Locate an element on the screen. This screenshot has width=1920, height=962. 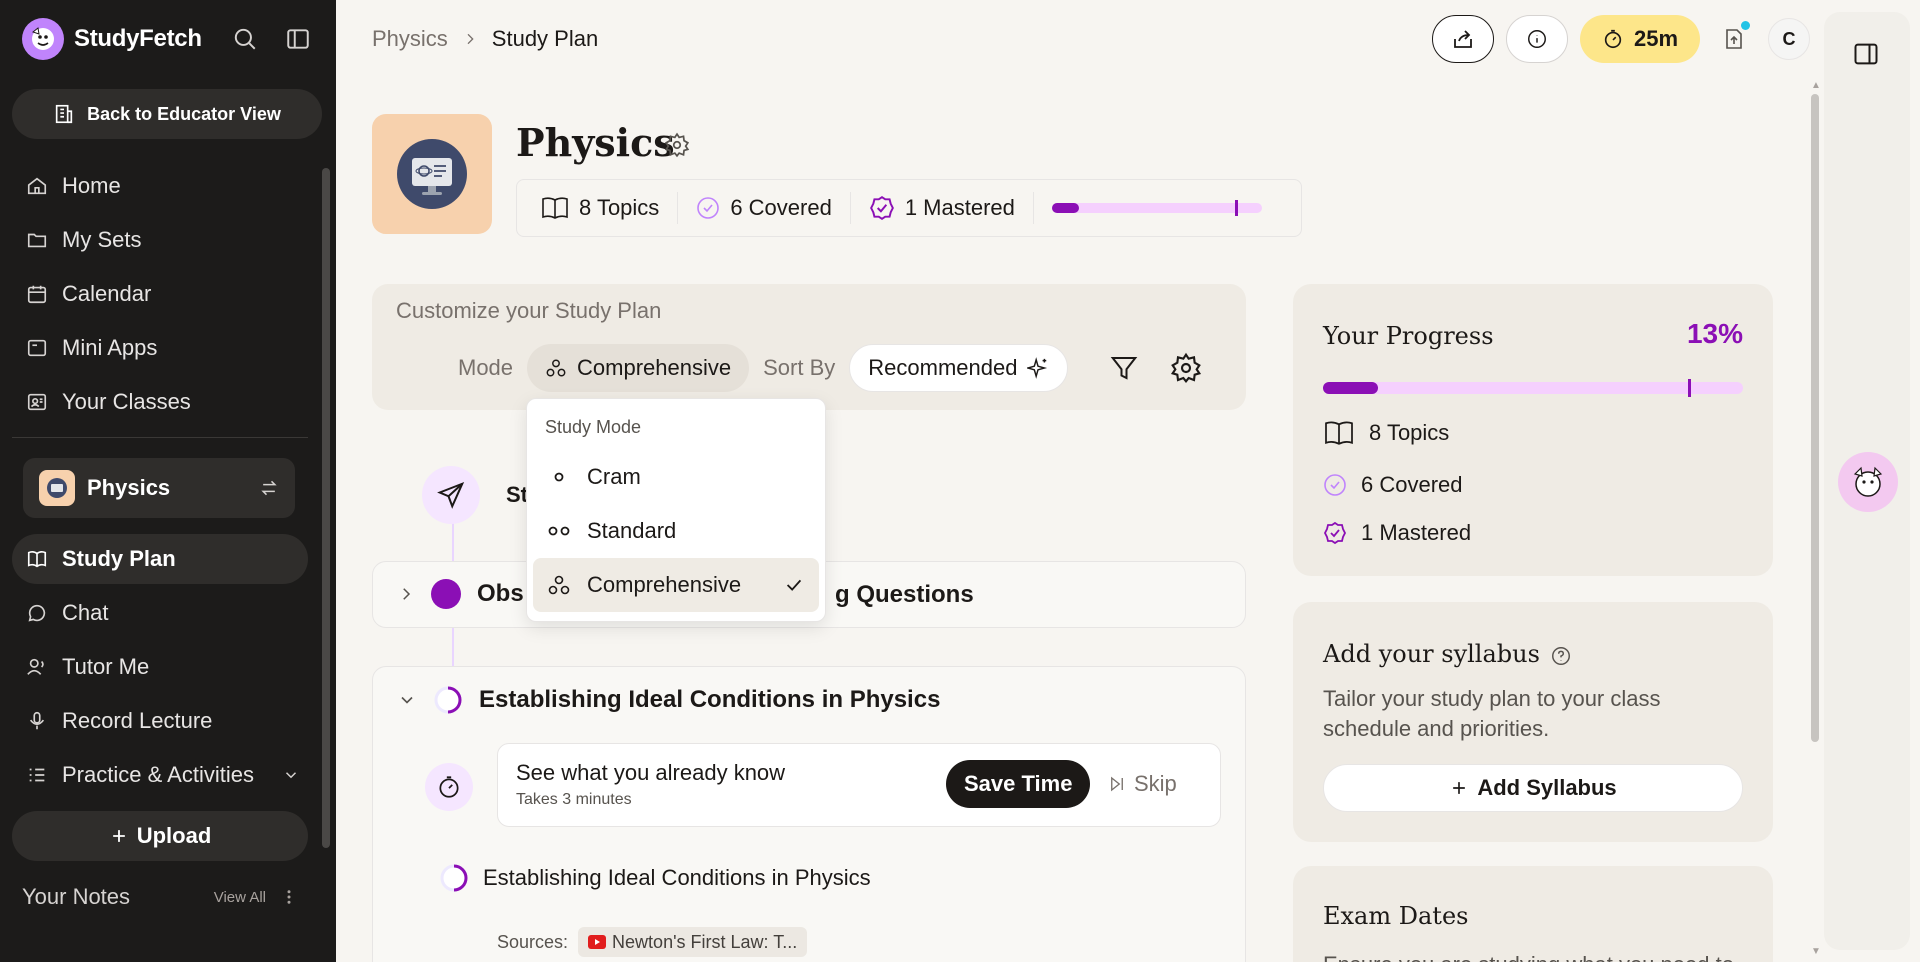
brand: StudyFetch is located at coordinates (112, 39).